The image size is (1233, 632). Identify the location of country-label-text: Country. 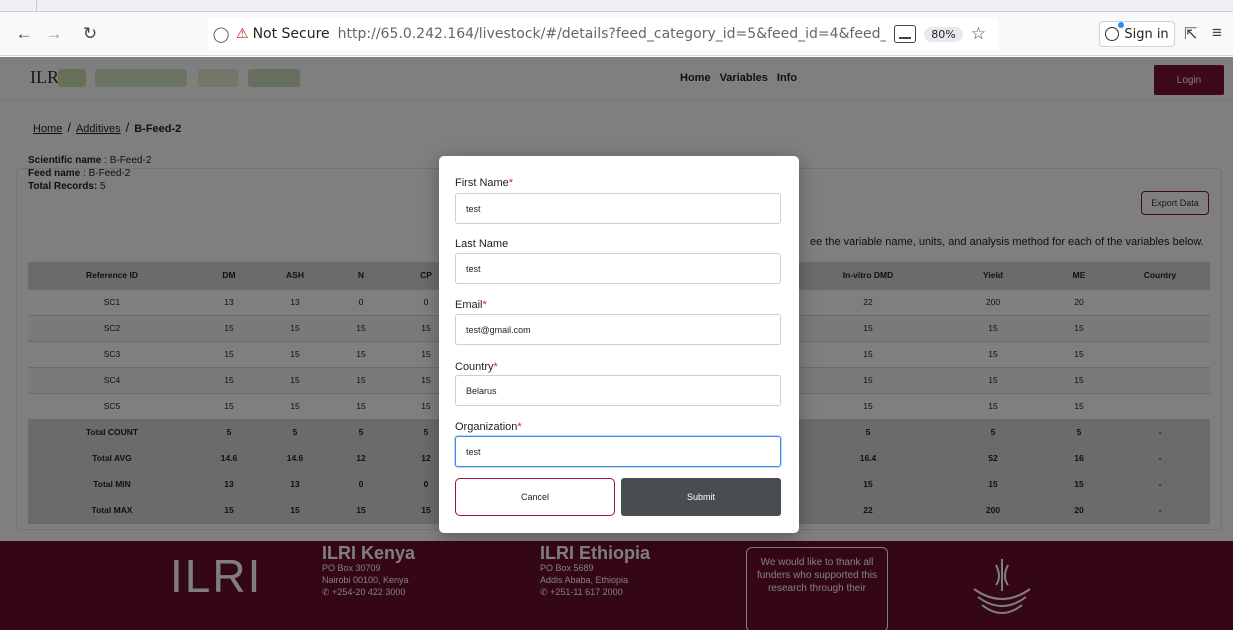
(474, 367).